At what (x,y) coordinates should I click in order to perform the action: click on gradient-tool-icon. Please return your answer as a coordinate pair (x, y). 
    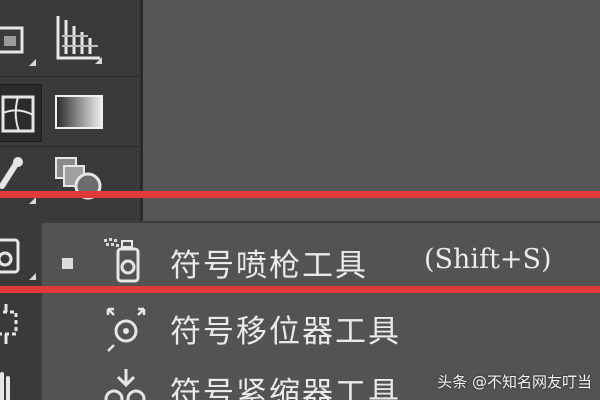
    Looking at the image, I should click on (79, 112).